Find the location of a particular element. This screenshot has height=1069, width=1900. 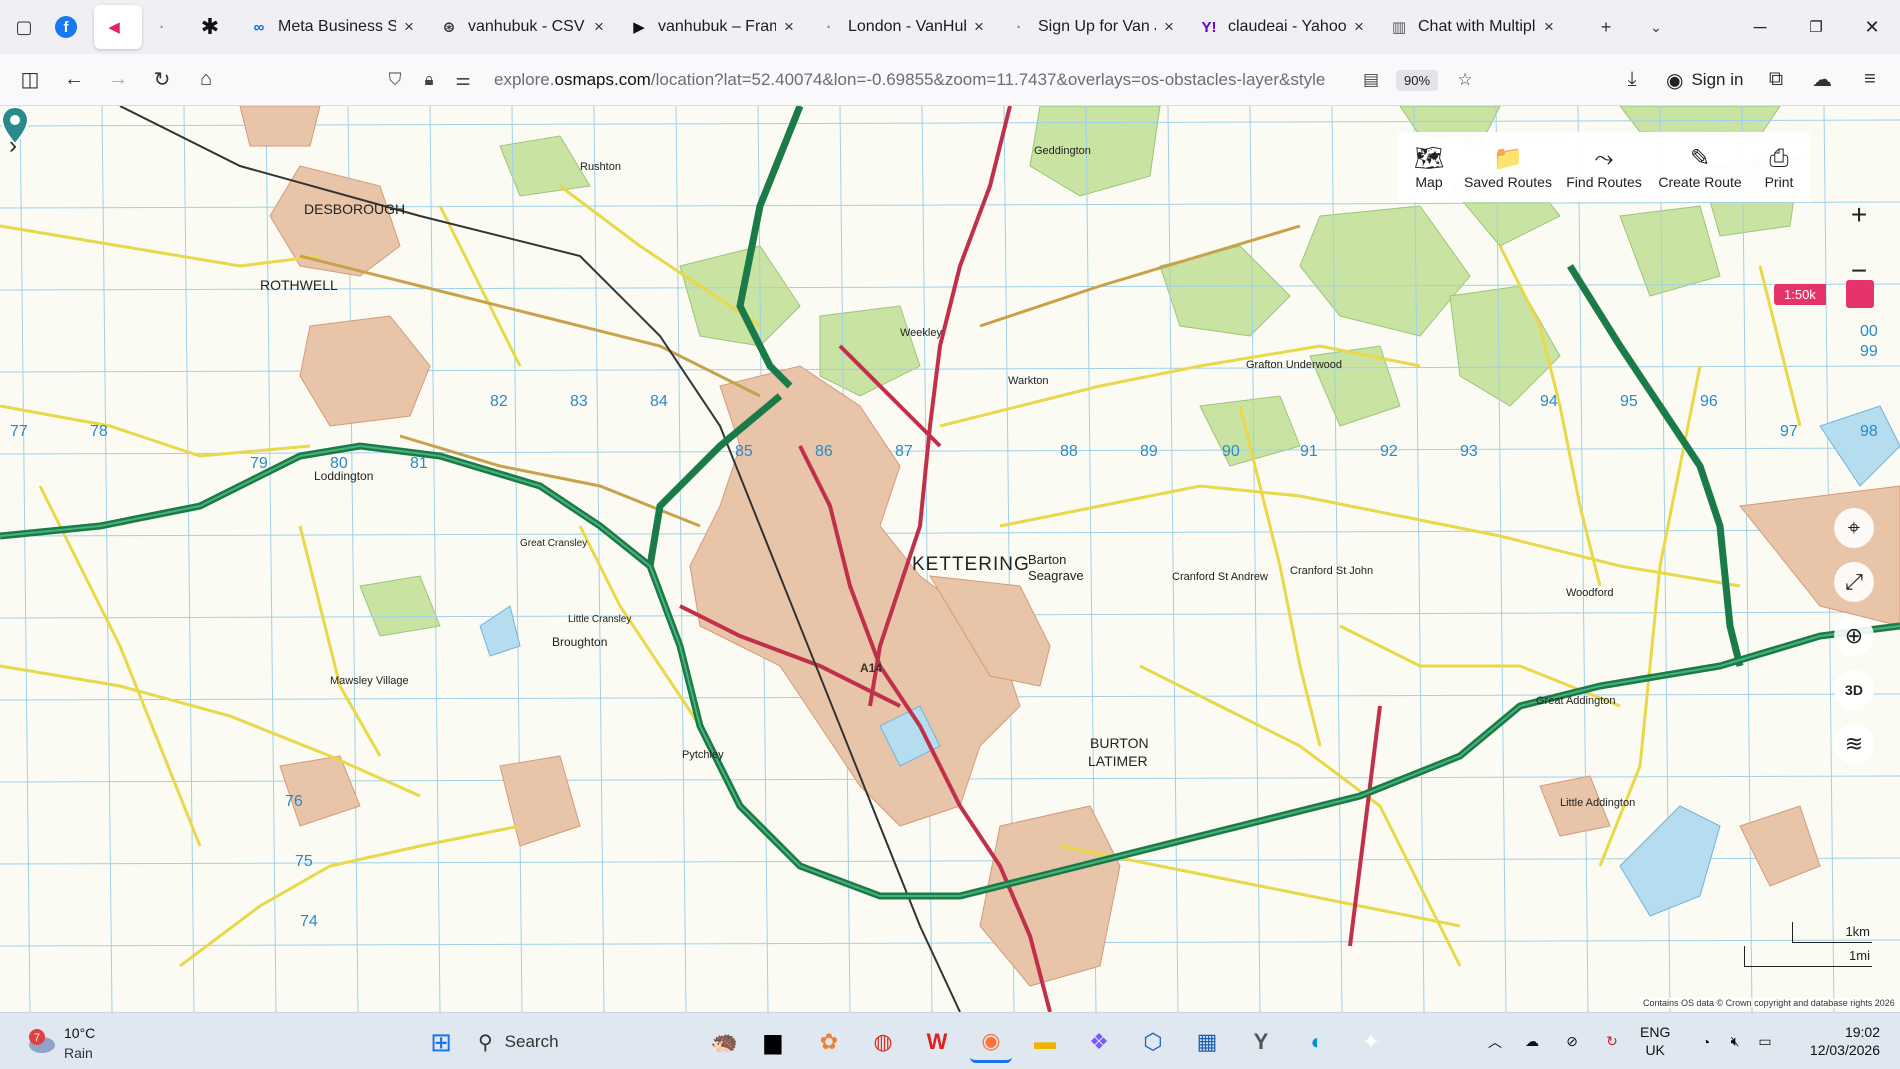

browser-tab: ∞ Meta Business Su × is located at coordinates (333, 27).